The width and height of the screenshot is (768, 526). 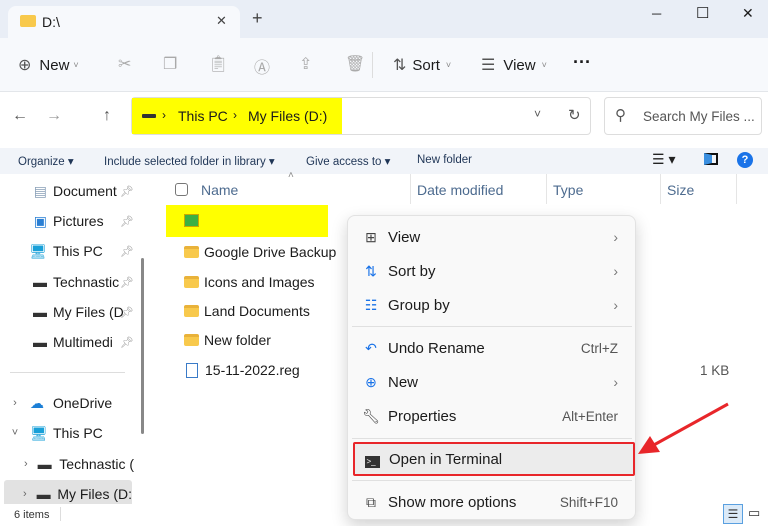 I want to click on file-row: Land Documents, so click(x=247, y=311).